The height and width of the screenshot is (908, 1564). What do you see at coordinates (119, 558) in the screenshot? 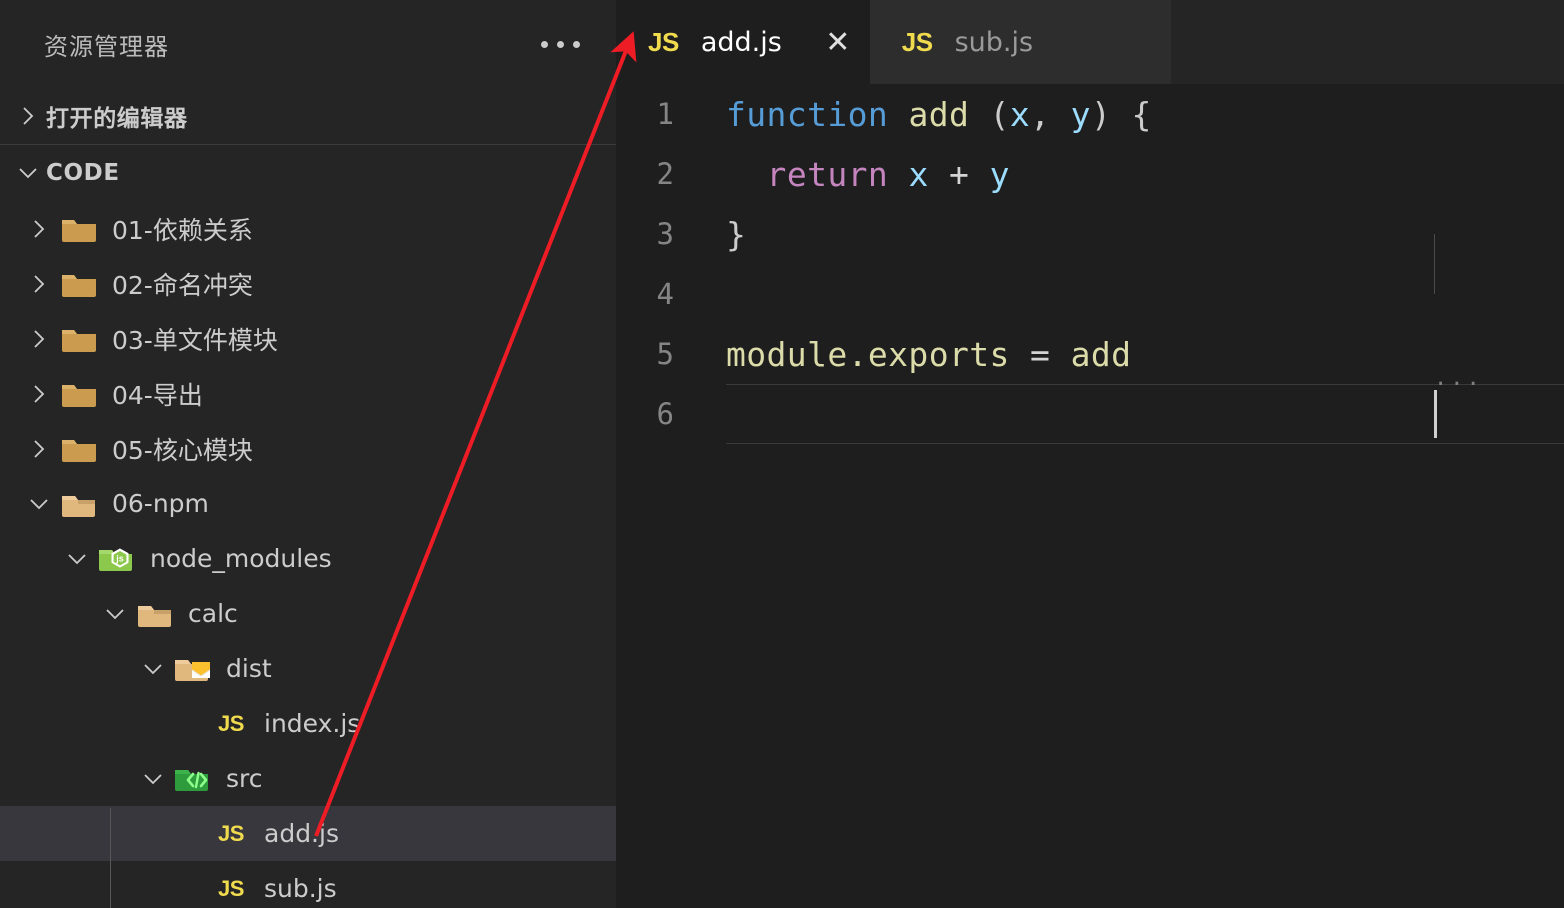
I see `svg-text: js` at bounding box center [119, 558].